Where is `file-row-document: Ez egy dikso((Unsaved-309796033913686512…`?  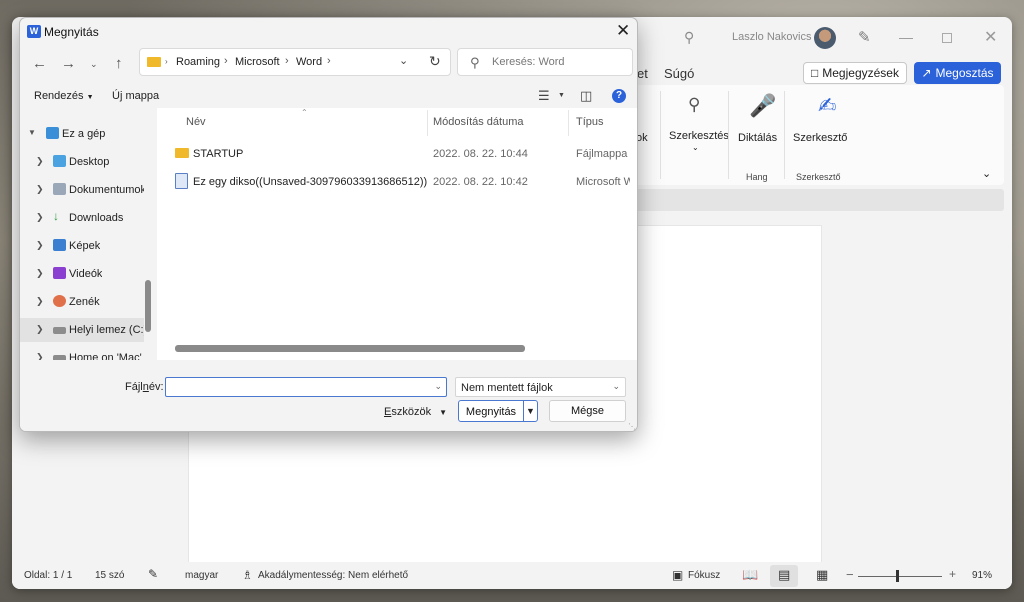
file-row-document: Ez egy dikso((Unsaved-309796033913686512… is located at coordinates (402, 182).